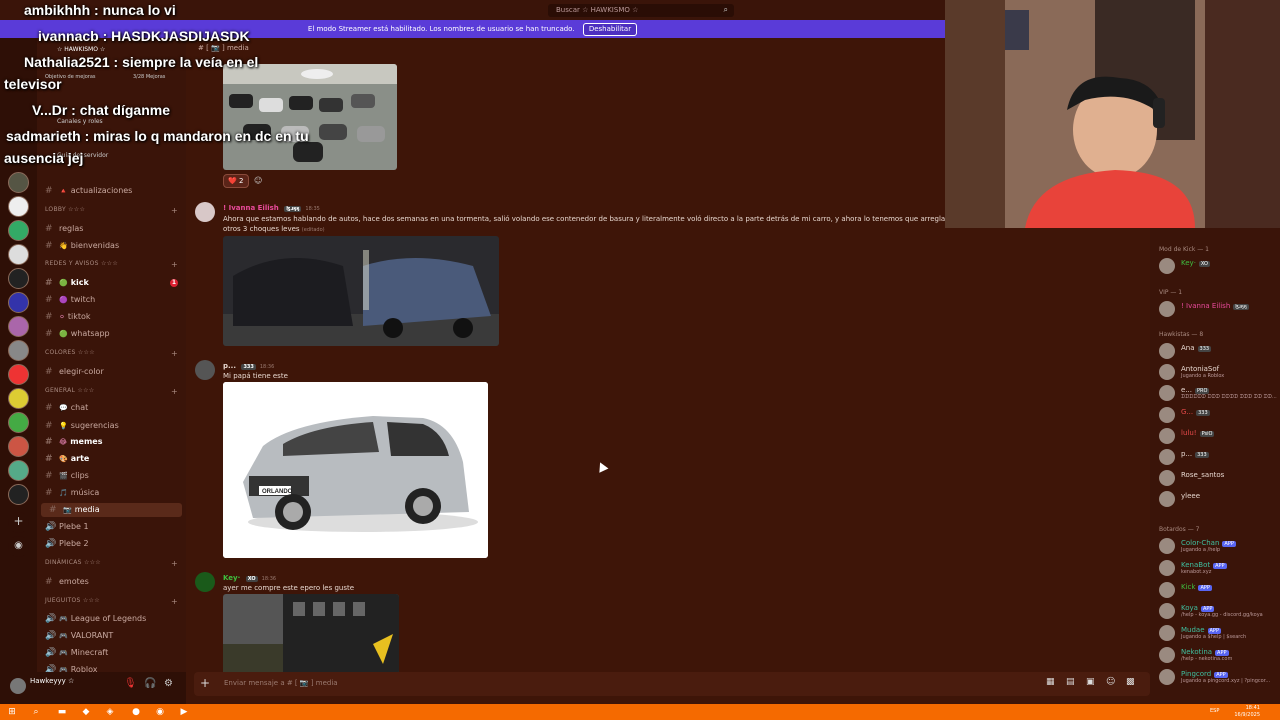 The width and height of the screenshot is (1280, 720). What do you see at coordinates (641, 10) in the screenshot?
I see `search-box: Buscar ☆ HAWKISMO ☆ ⌕` at bounding box center [641, 10].